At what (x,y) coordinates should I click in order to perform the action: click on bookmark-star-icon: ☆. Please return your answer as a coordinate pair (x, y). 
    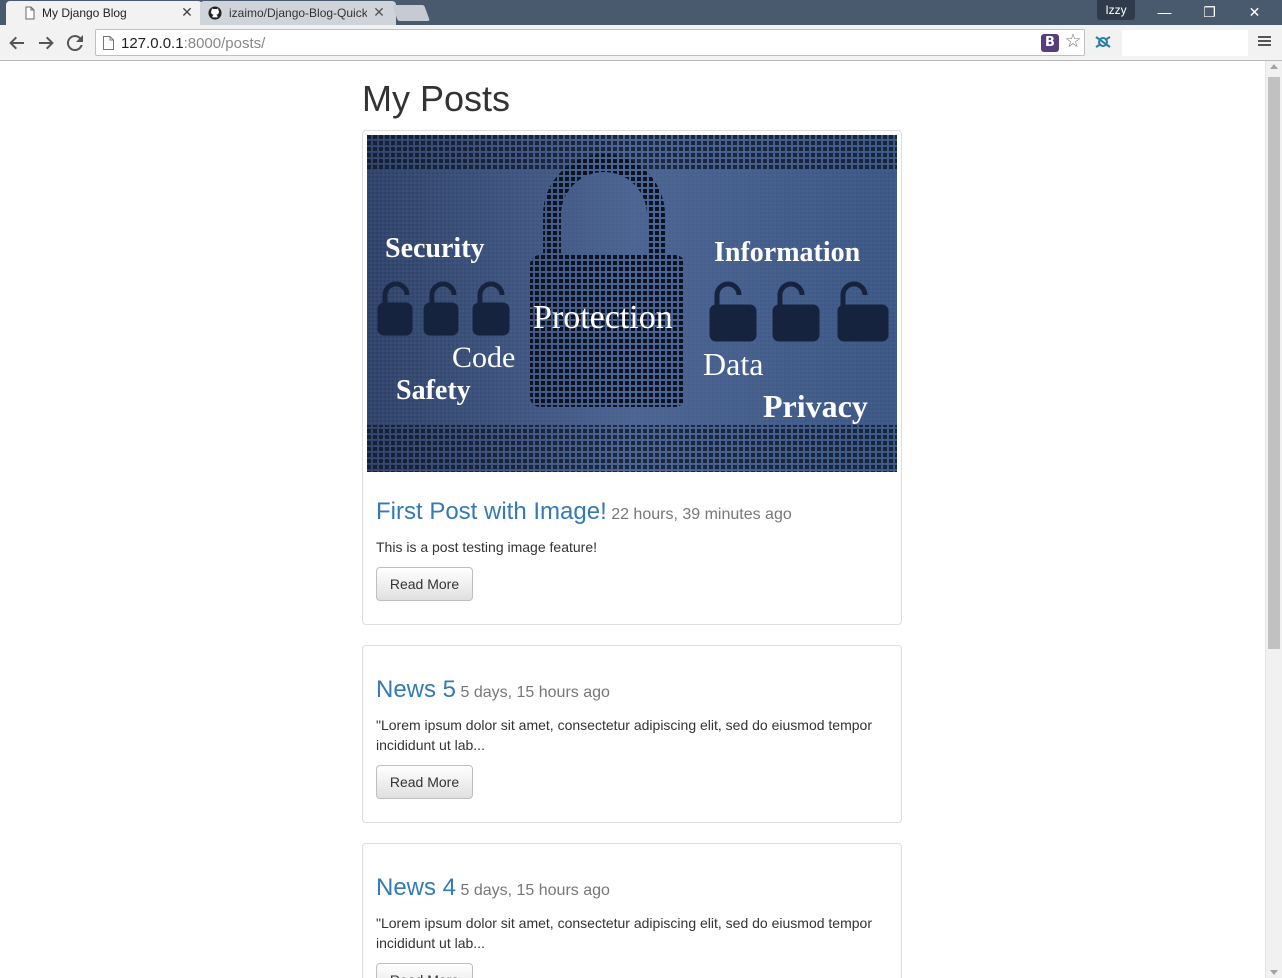
    Looking at the image, I should click on (1073, 42).